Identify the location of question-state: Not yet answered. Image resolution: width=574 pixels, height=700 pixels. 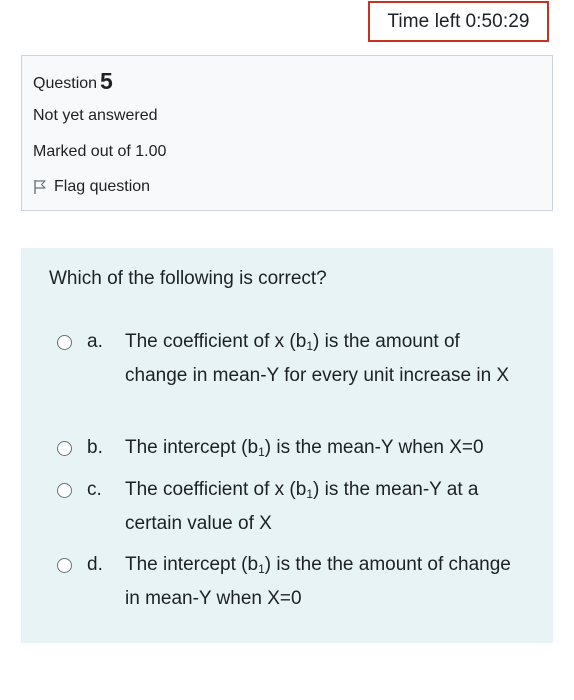
(95, 115).